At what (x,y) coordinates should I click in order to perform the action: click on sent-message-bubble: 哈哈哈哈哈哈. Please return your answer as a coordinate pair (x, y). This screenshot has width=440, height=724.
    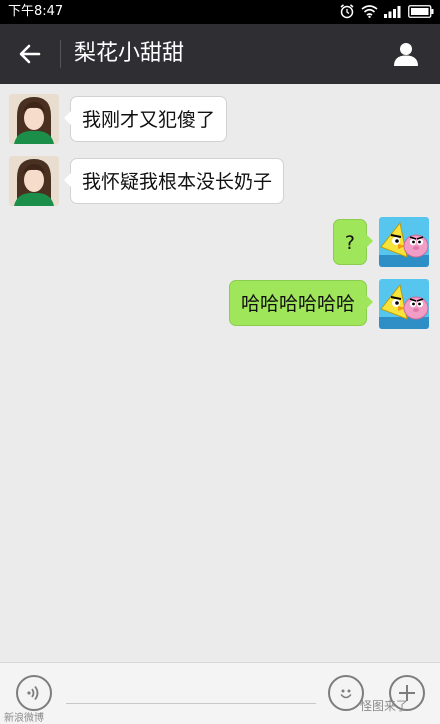
    Looking at the image, I should click on (300, 303).